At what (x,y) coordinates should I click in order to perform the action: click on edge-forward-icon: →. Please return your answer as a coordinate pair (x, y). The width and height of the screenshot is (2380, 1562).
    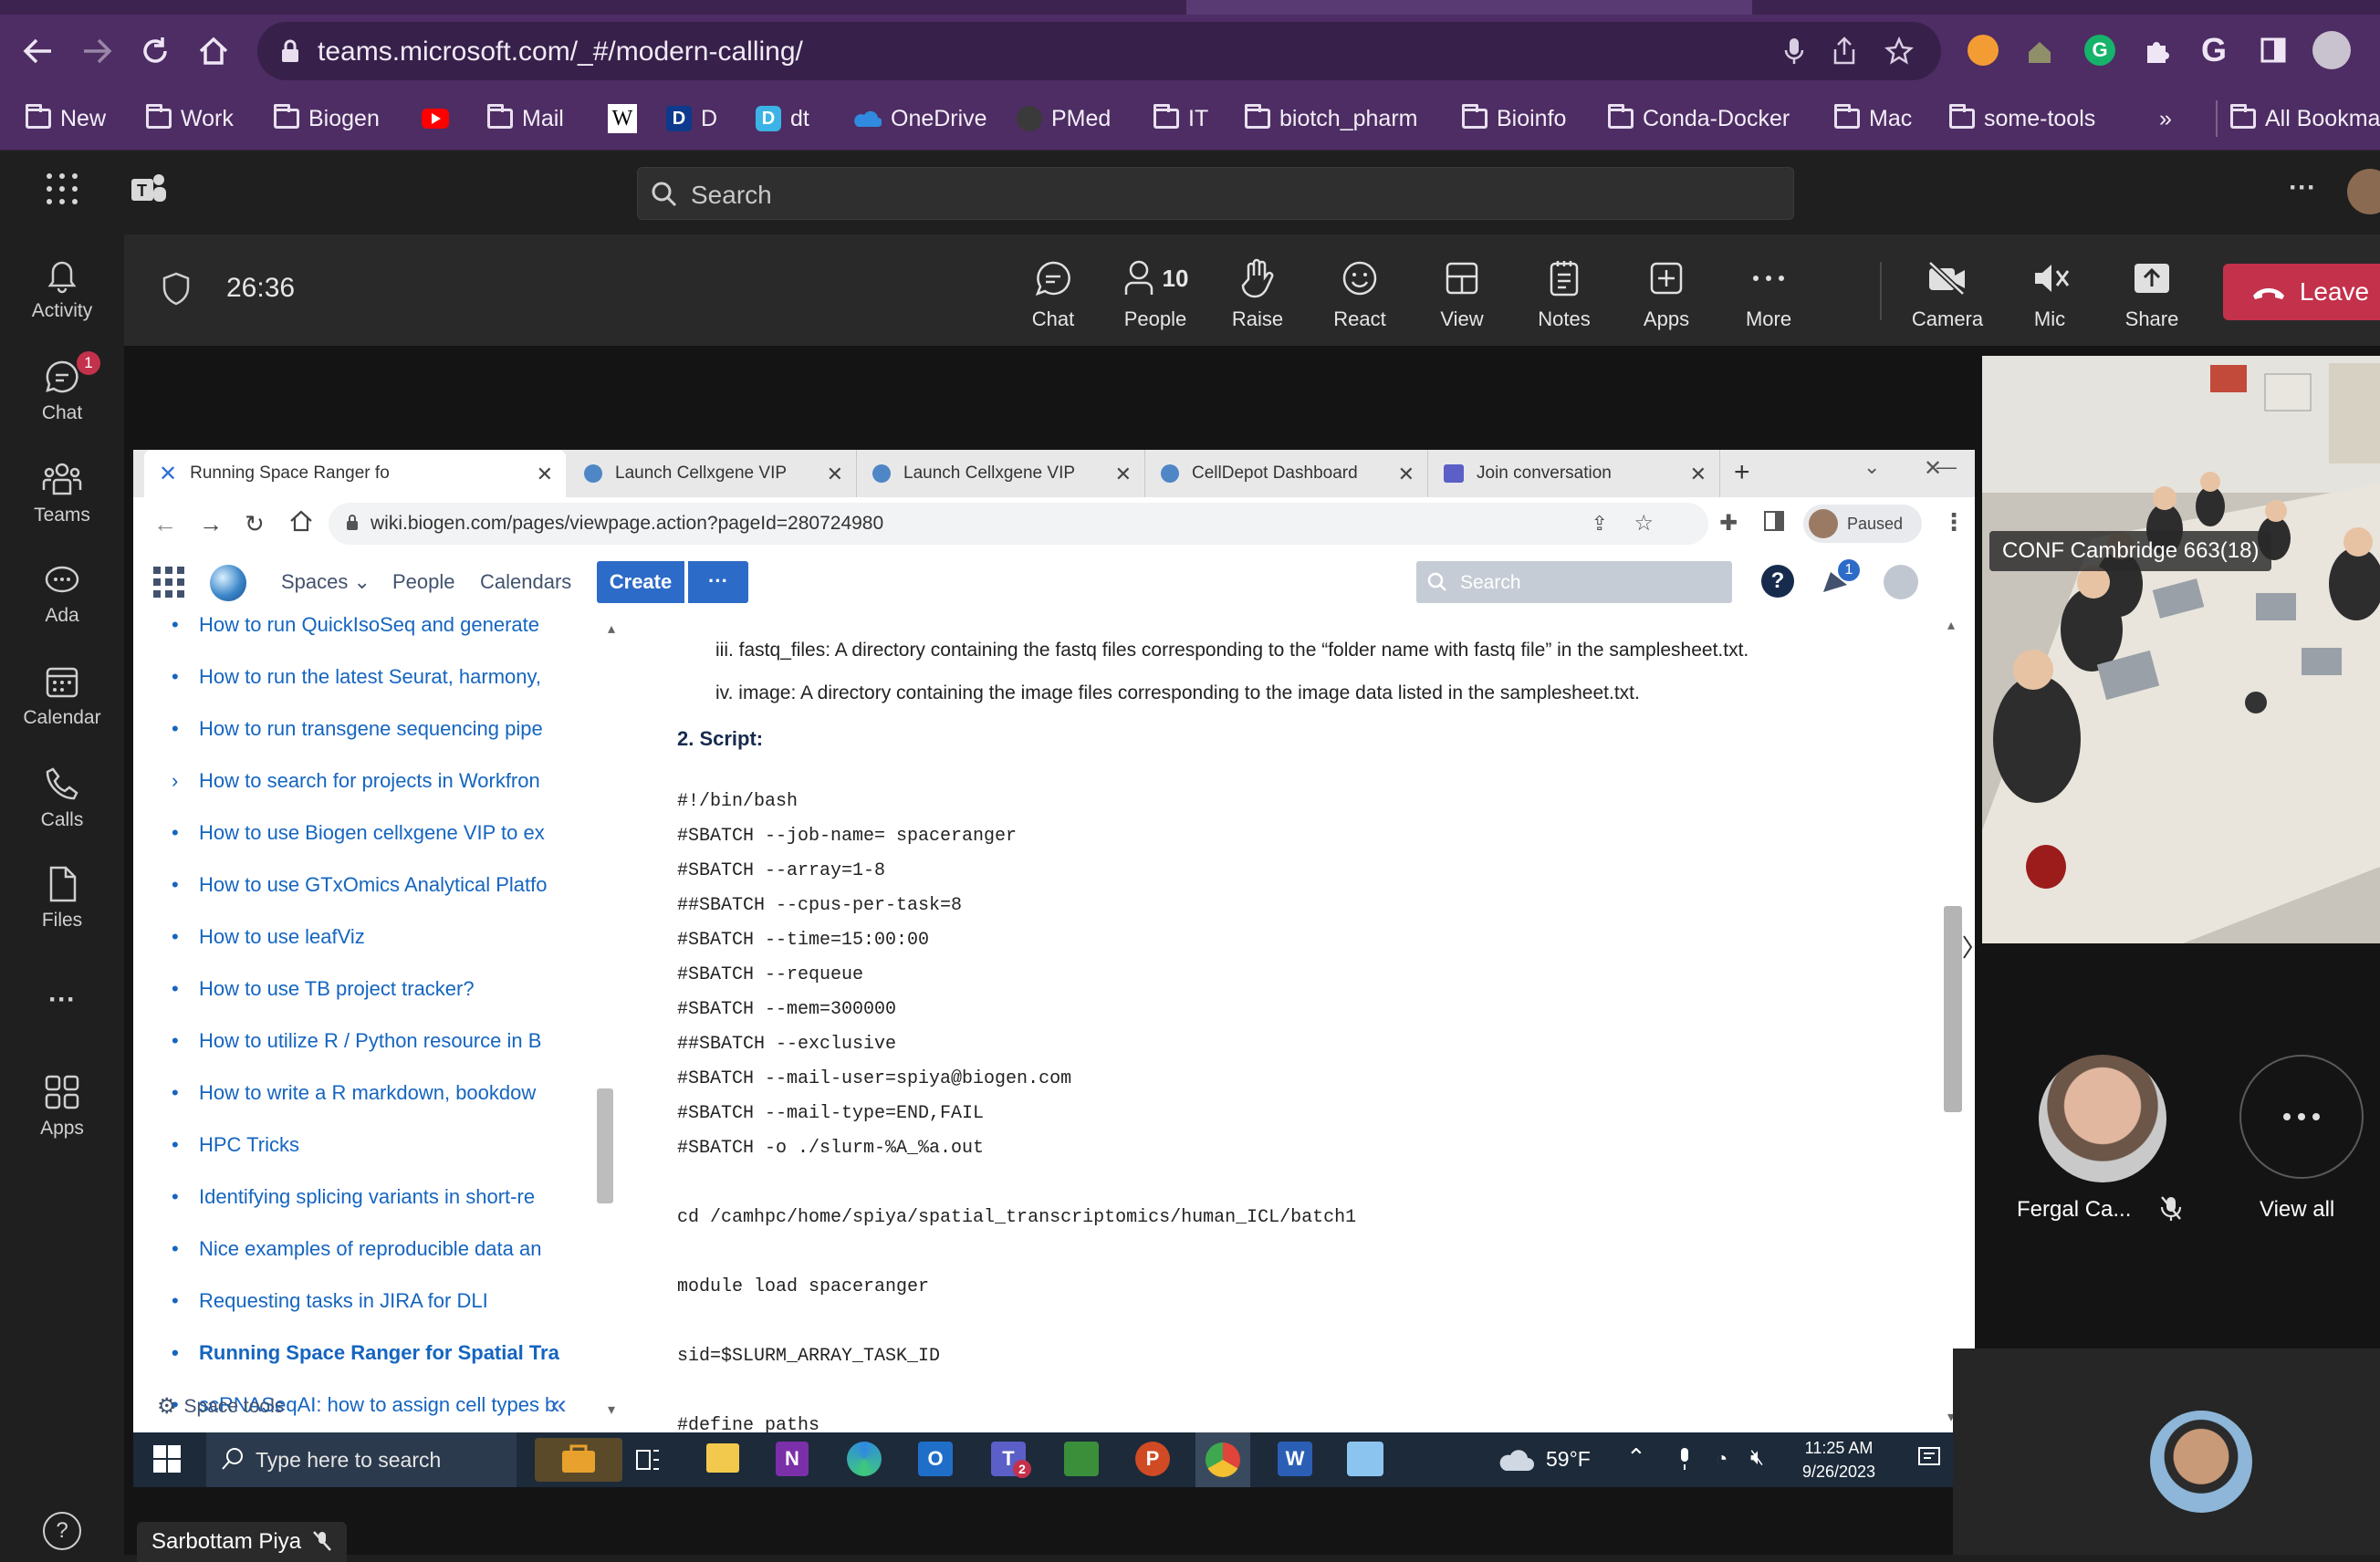
    Looking at the image, I should click on (211, 524).